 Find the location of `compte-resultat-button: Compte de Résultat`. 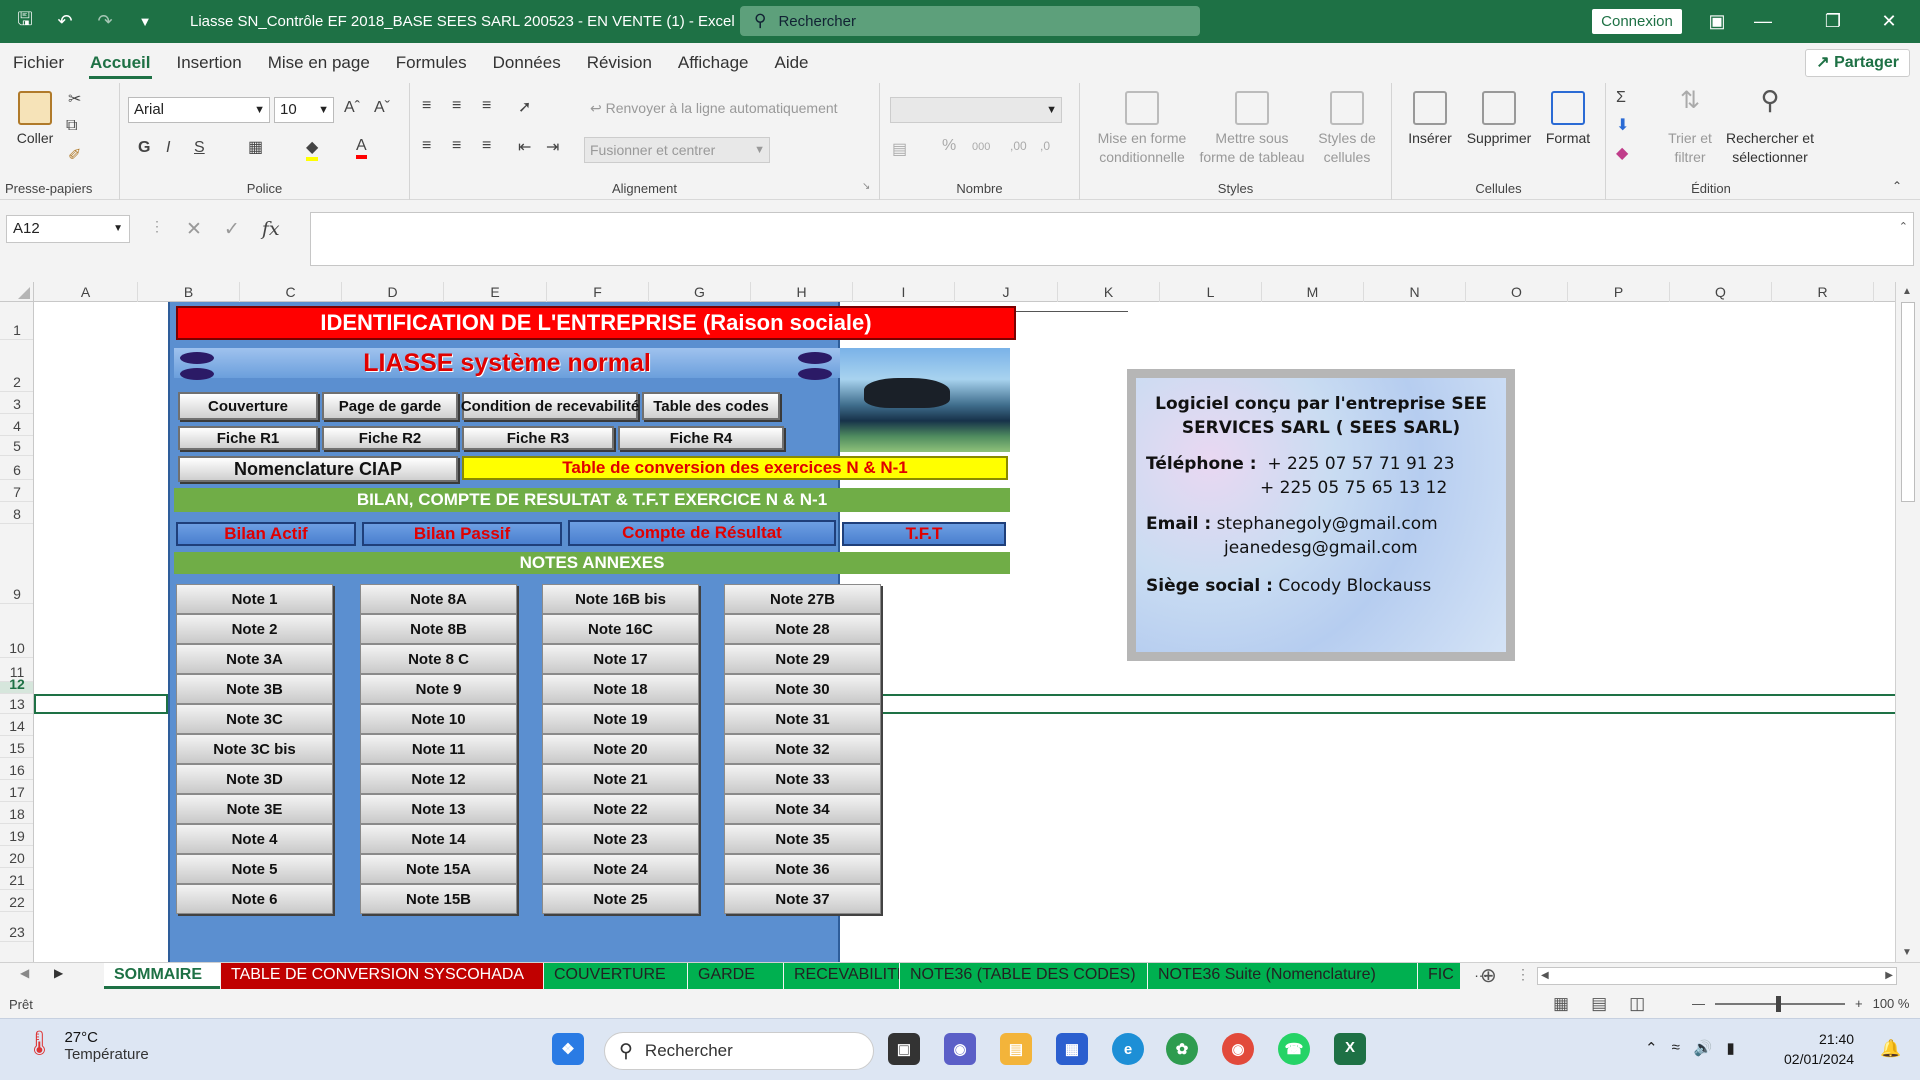

compte-resultat-button: Compte de Résultat is located at coordinates (702, 533).